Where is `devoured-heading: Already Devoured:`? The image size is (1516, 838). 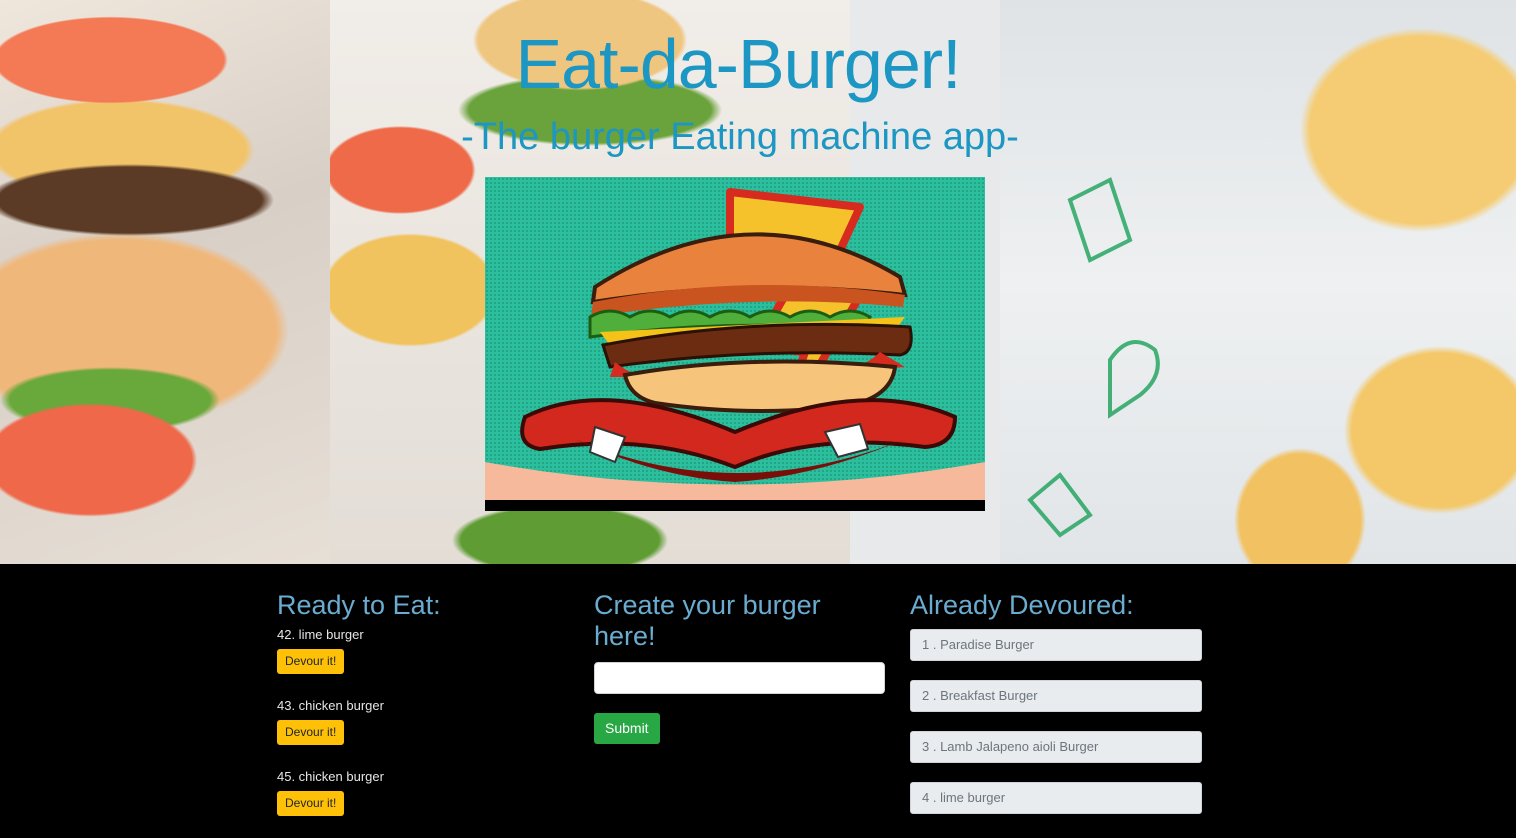
devoured-heading: Already Devoured: is located at coordinates (1022, 605).